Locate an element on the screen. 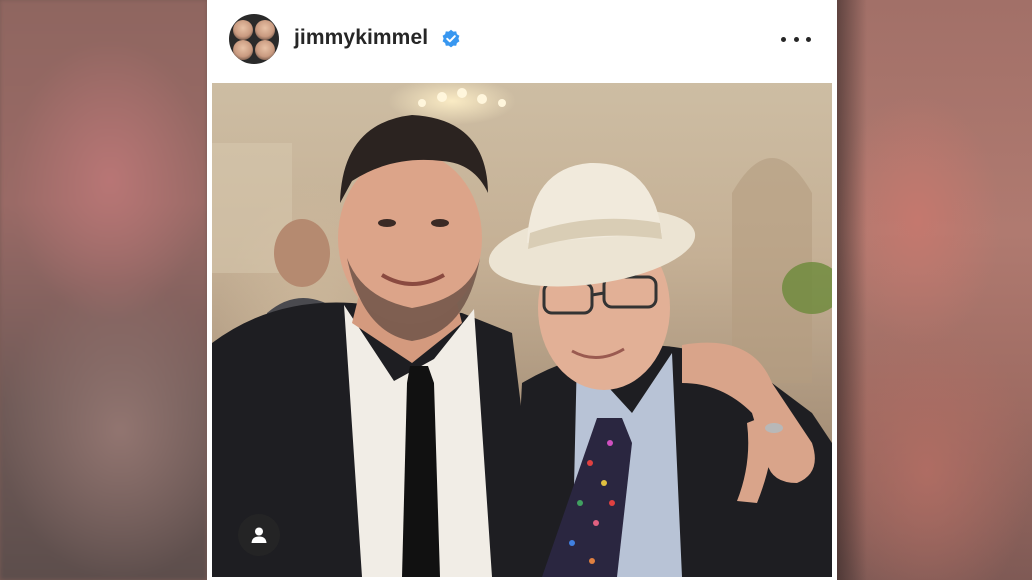 Image resolution: width=1032 pixels, height=580 pixels. user-tag-button is located at coordinates (259, 535).